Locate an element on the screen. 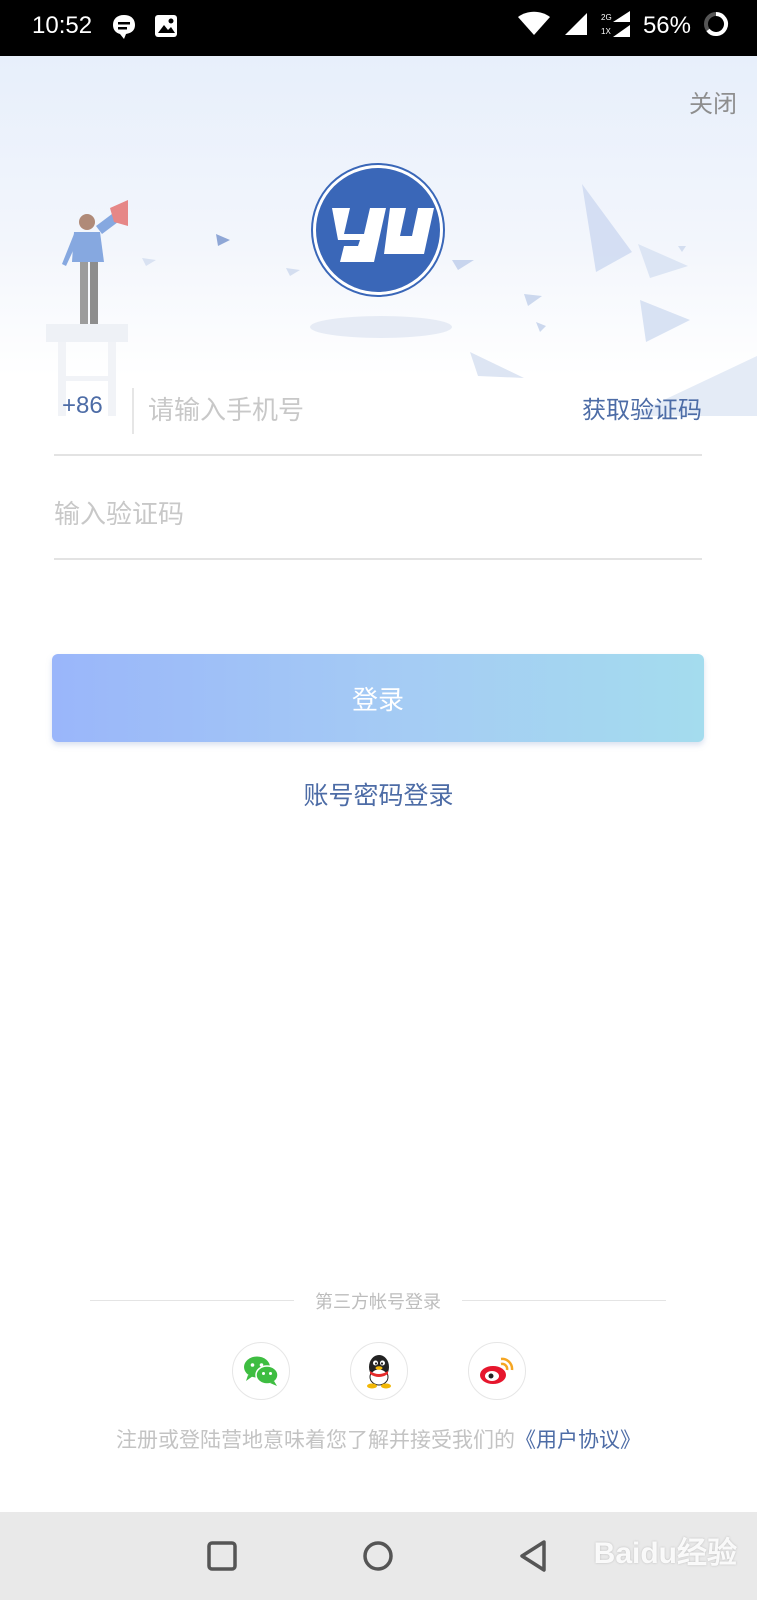  dual-signal-icon: 2G 1X is located at coordinates (616, 26).